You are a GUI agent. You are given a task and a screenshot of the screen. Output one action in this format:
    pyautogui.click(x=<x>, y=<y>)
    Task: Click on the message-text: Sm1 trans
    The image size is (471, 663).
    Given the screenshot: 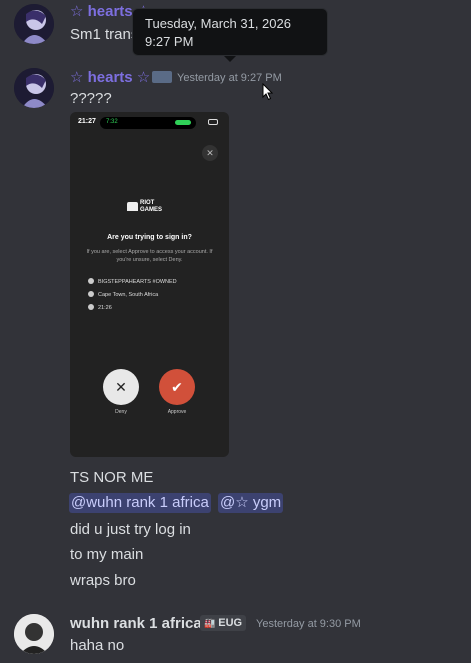 What is the action you would take?
    pyautogui.click(x=104, y=34)
    